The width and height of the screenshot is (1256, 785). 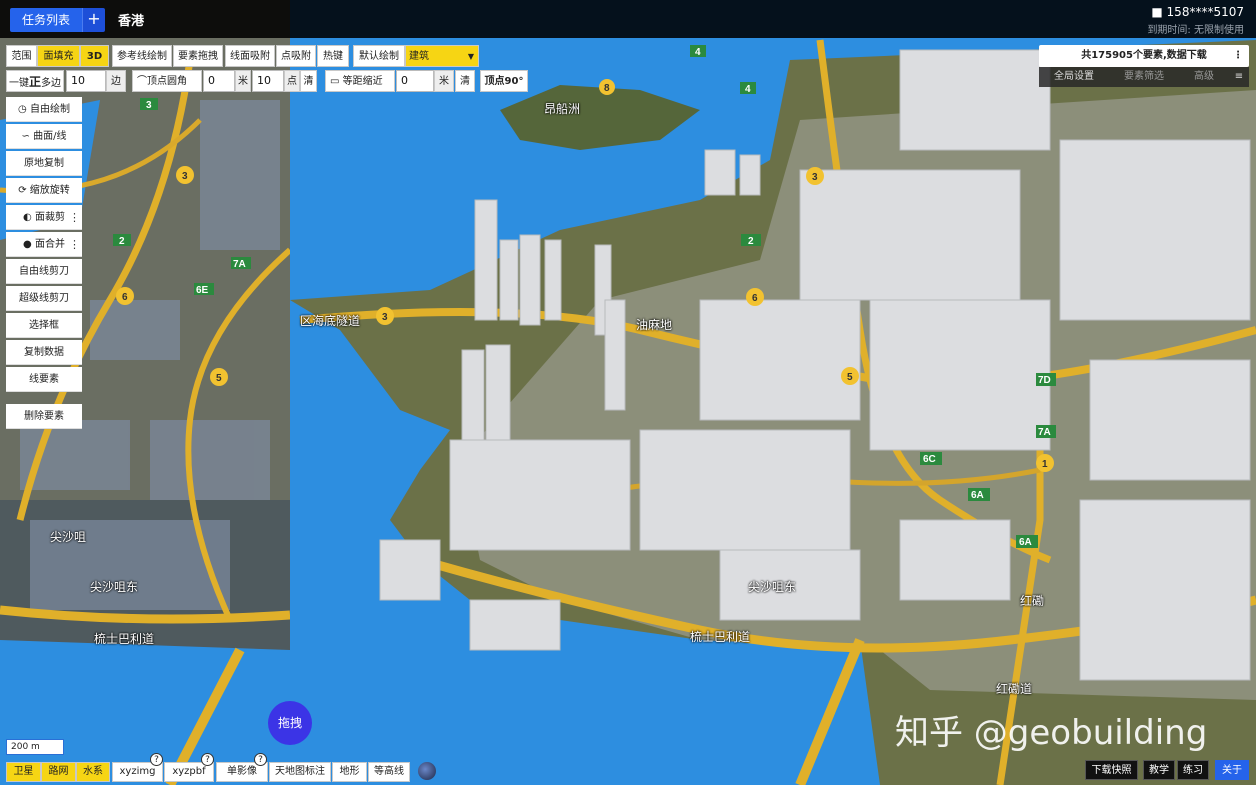 What do you see at coordinates (628, 19) in the screenshot?
I see `top-bar` at bounding box center [628, 19].